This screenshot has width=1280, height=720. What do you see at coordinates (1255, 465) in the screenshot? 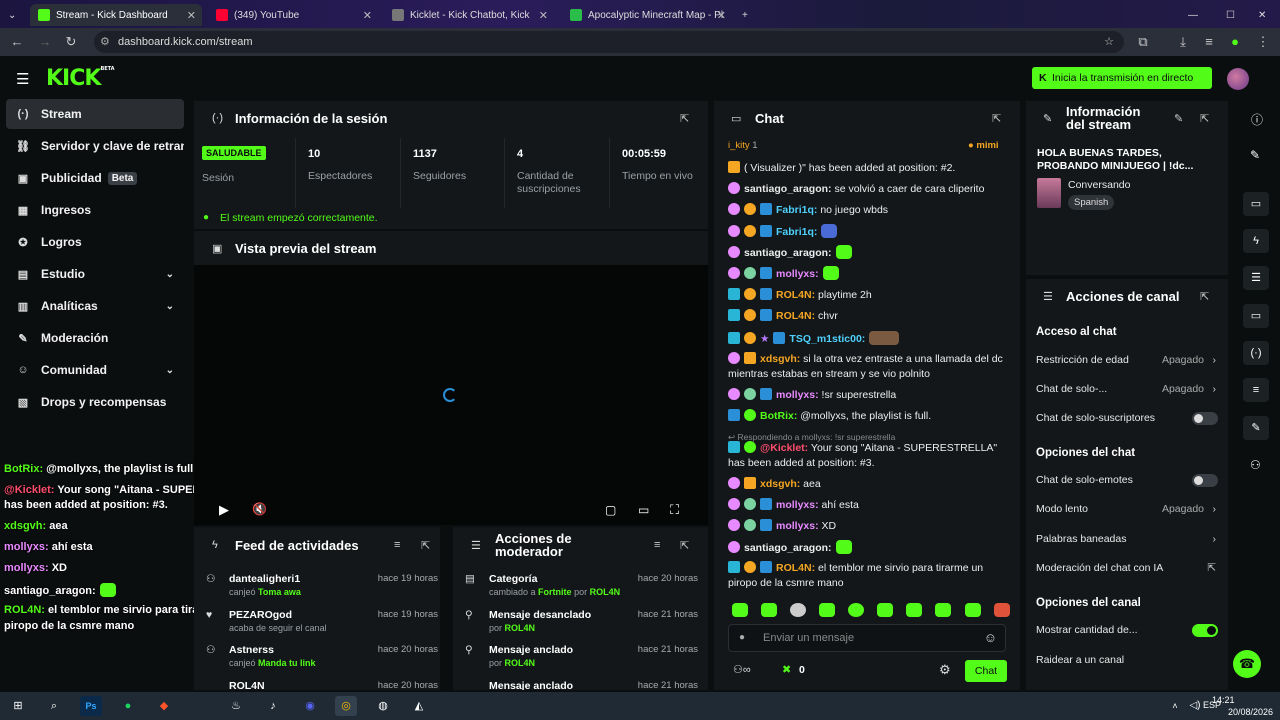
I see `community-icon: ⚇` at bounding box center [1255, 465].